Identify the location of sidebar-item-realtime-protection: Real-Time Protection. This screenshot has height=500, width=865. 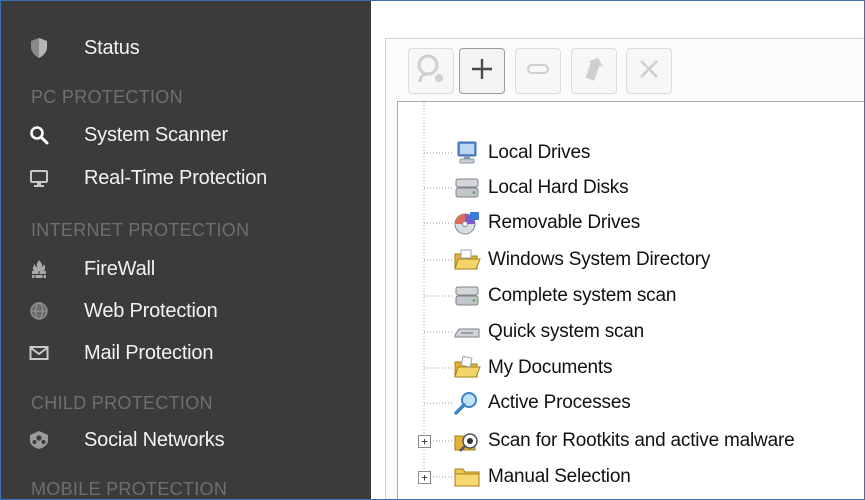
(186, 178).